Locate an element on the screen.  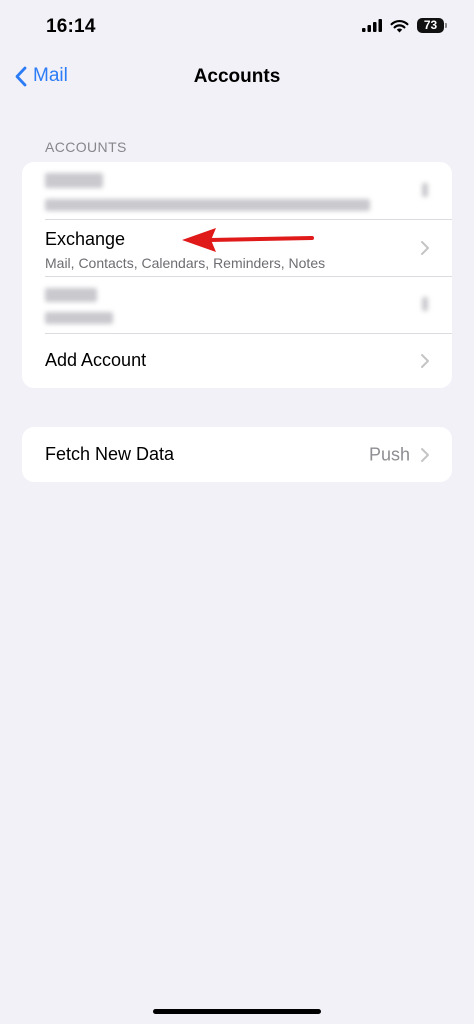
annotation-arrow-icon is located at coordinates (248, 240).